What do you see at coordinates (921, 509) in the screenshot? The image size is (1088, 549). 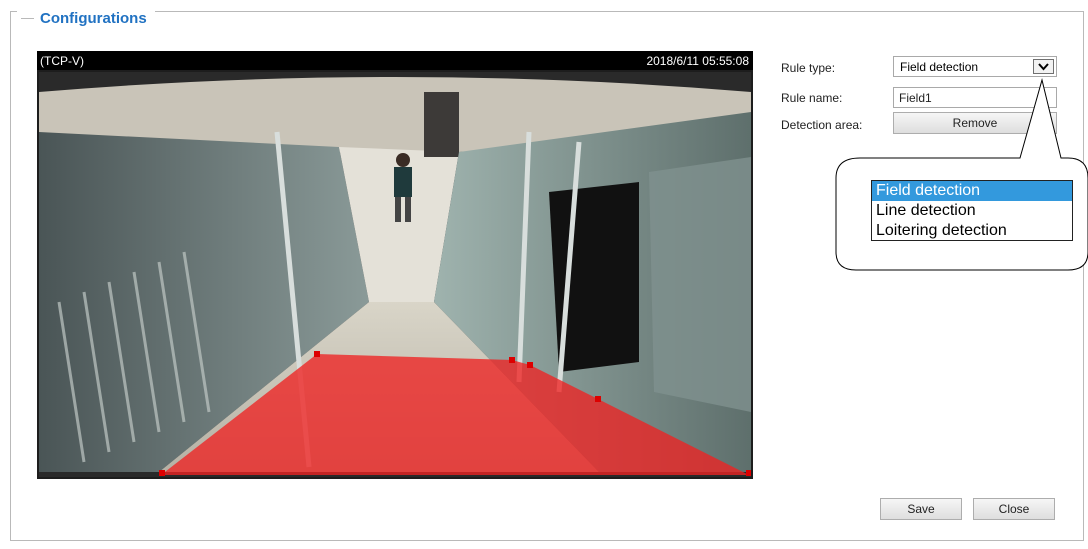 I see `save-button: Save` at bounding box center [921, 509].